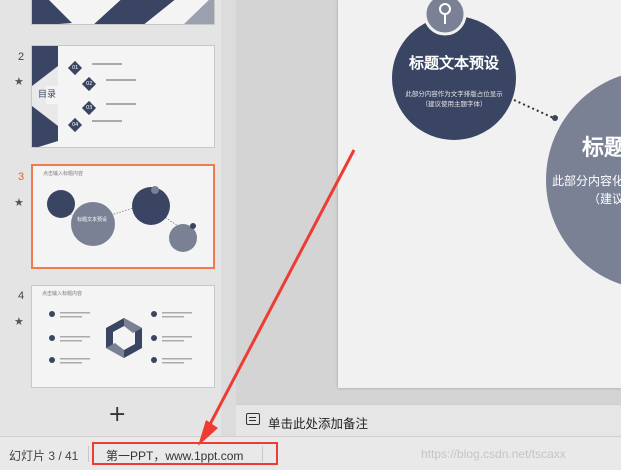  Describe the element at coordinates (454, 62) in the screenshot. I see `circle1-title: 标题文本预设` at that location.